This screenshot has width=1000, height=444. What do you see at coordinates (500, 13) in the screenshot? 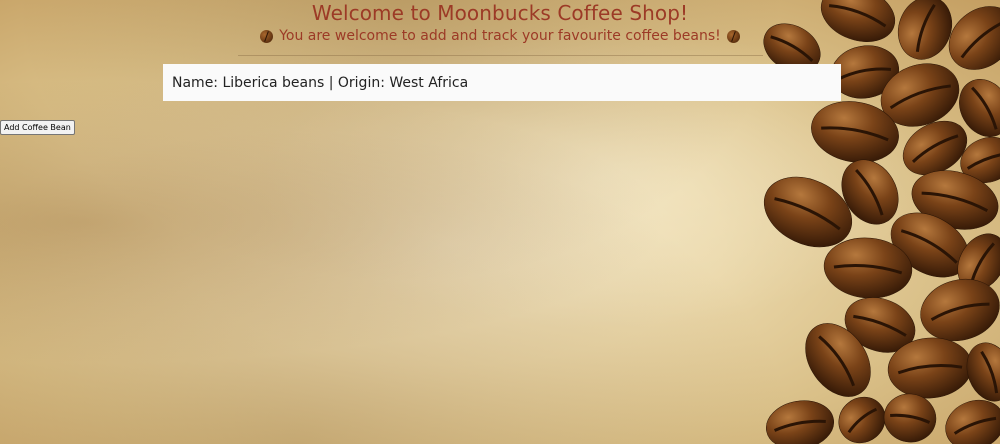
I see `page-title: Welcome to Moonbucks Coffee Shop!` at bounding box center [500, 13].